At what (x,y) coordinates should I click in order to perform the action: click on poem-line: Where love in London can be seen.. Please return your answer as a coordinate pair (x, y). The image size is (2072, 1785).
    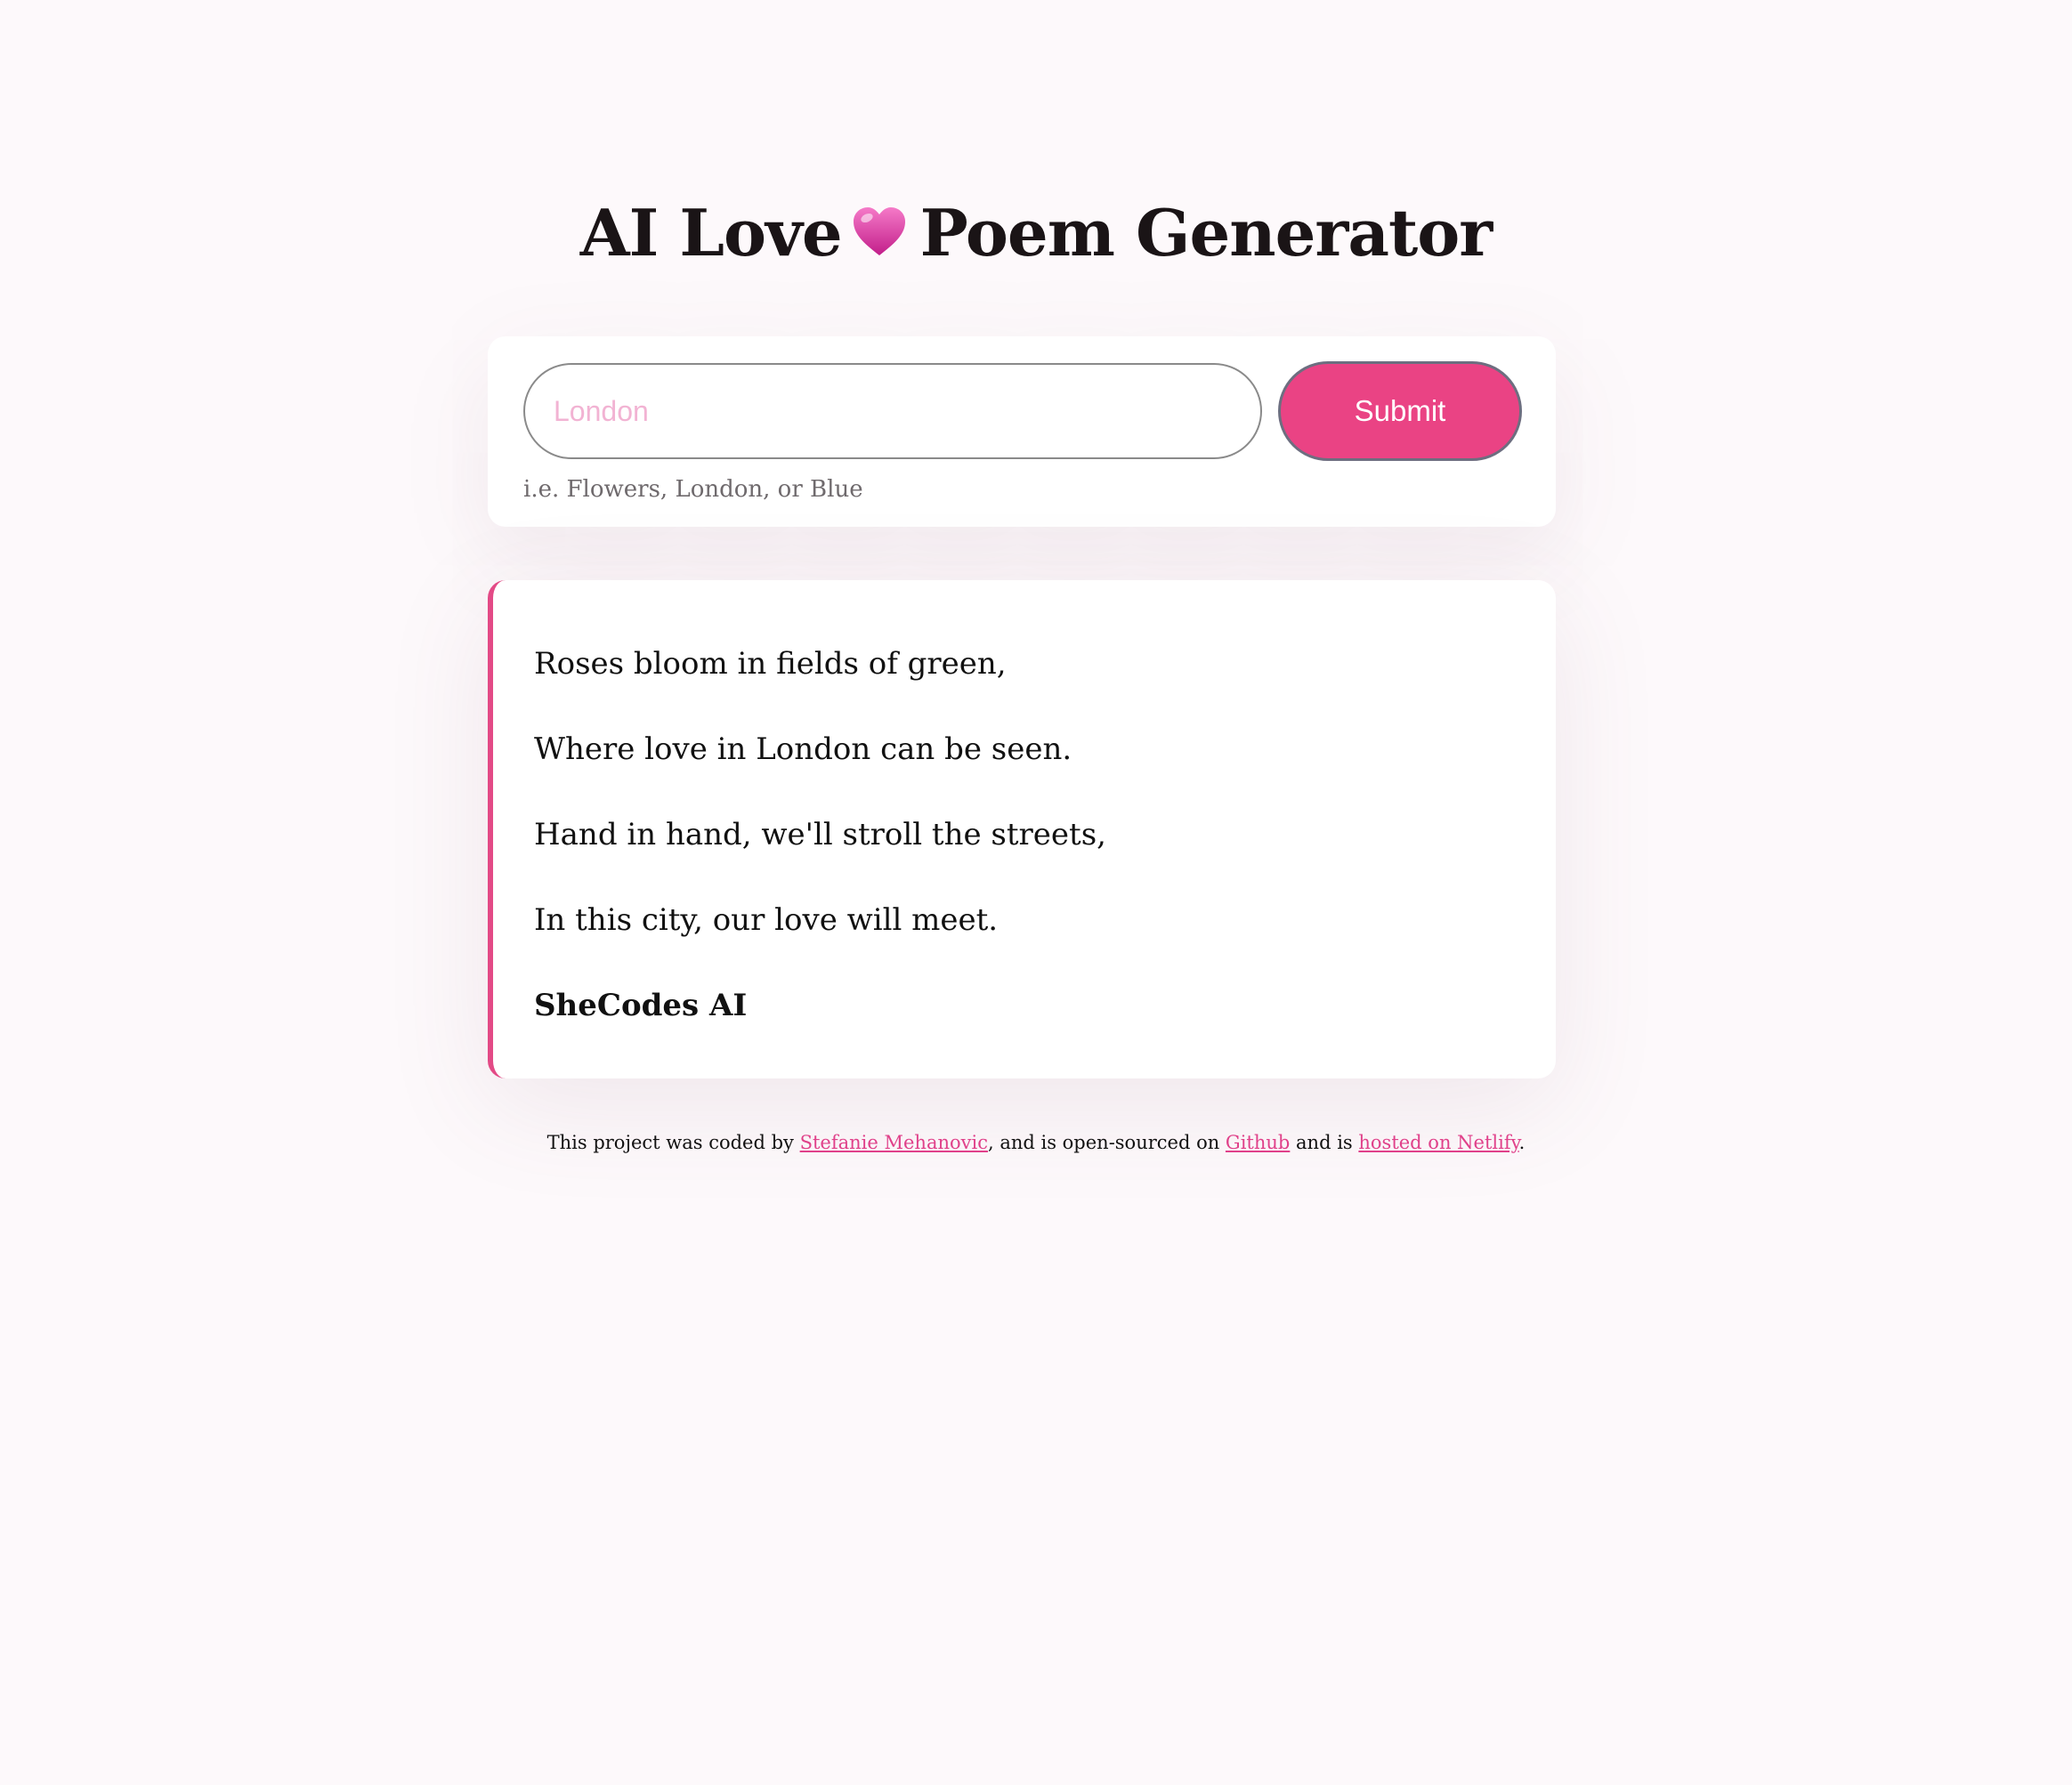
    Looking at the image, I should click on (803, 749).